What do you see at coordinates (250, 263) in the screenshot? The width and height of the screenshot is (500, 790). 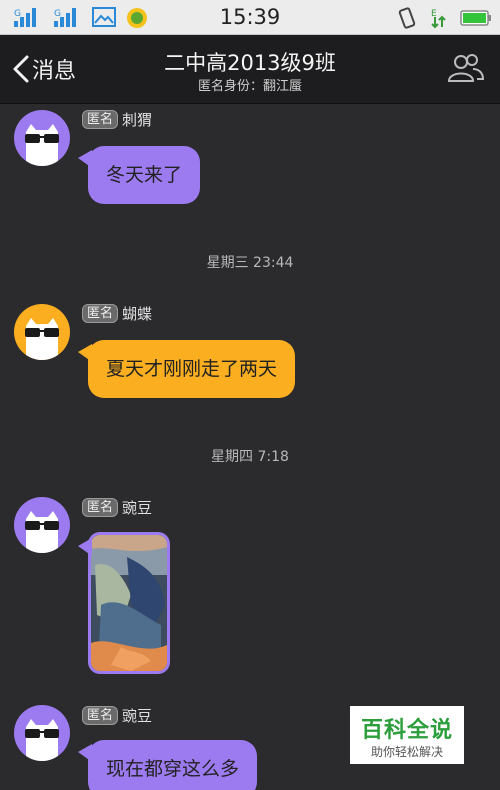 I see `timestamp: 星期三 23:44` at bounding box center [250, 263].